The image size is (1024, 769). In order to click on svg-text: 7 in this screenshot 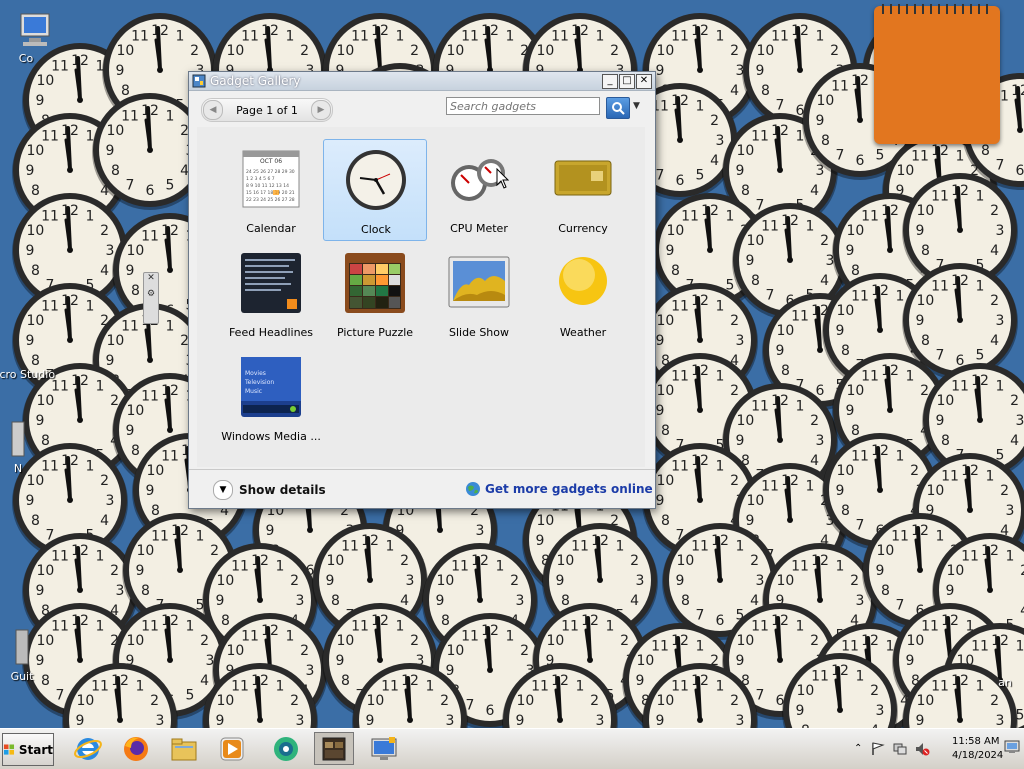, I will do `click(660, 176)`.